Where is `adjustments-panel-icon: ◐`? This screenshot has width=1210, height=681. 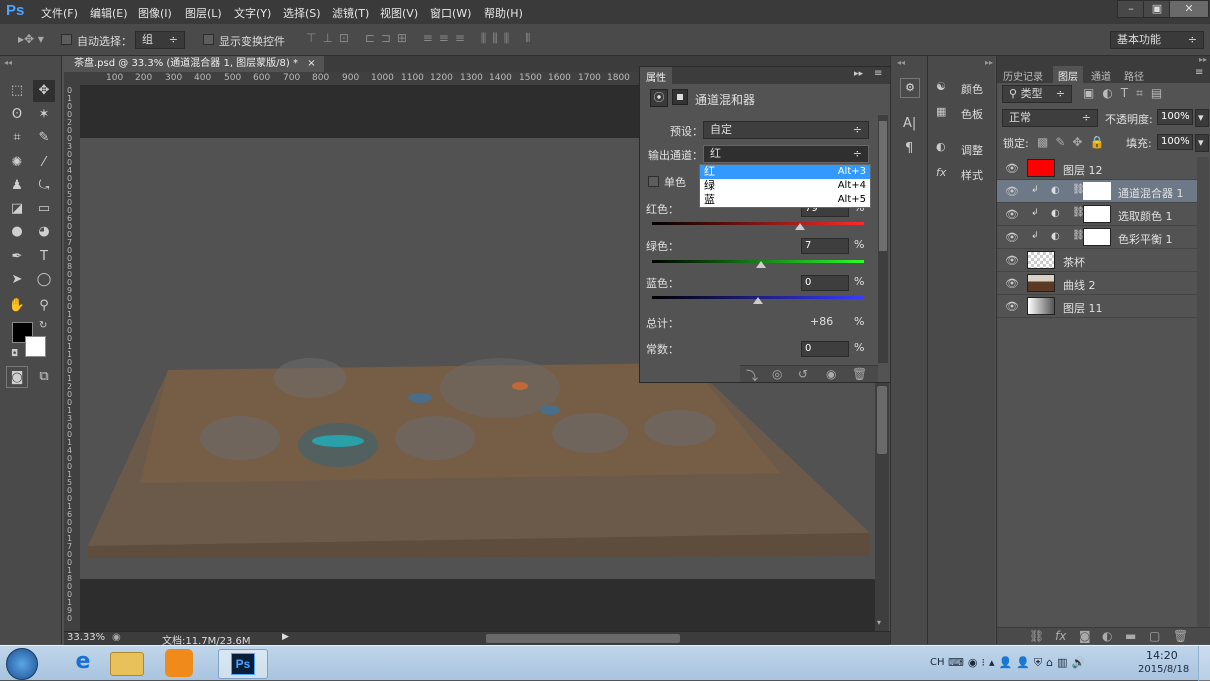
adjustments-panel-icon: ◐ is located at coordinates (941, 146).